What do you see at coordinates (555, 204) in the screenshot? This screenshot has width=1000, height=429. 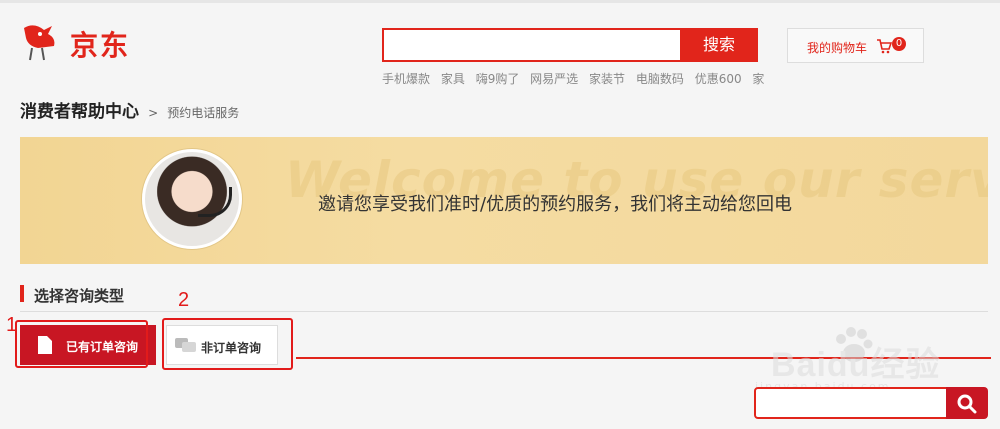 I see `banner-message: 邀请您享受我们准时/优质的预约服务，我们将主动给您回电` at bounding box center [555, 204].